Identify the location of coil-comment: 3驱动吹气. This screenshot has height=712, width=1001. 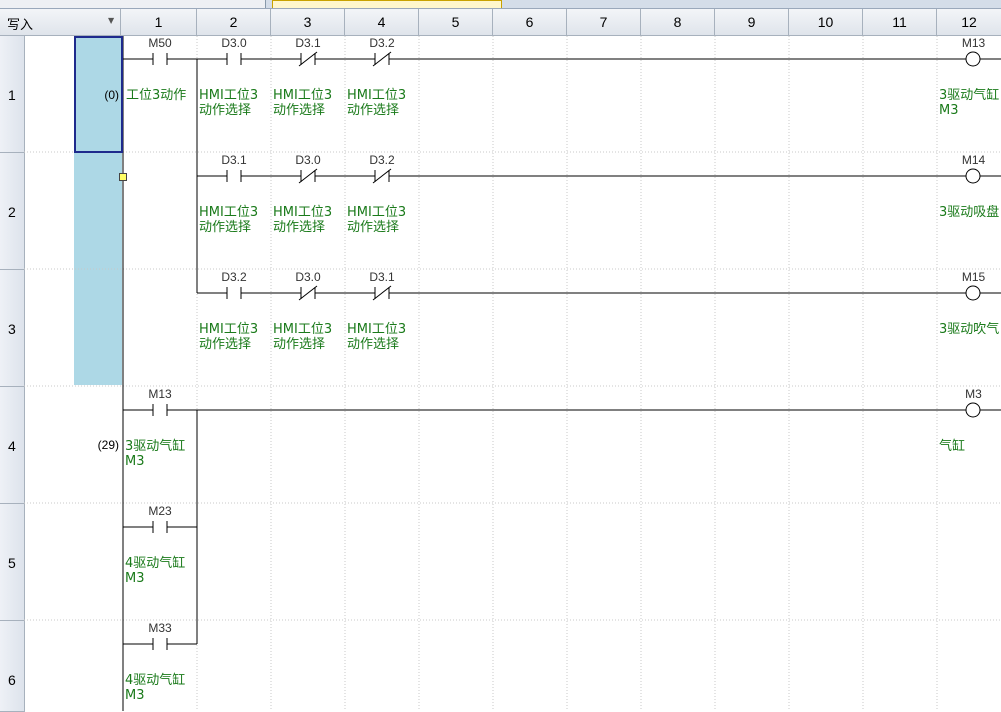
(969, 329).